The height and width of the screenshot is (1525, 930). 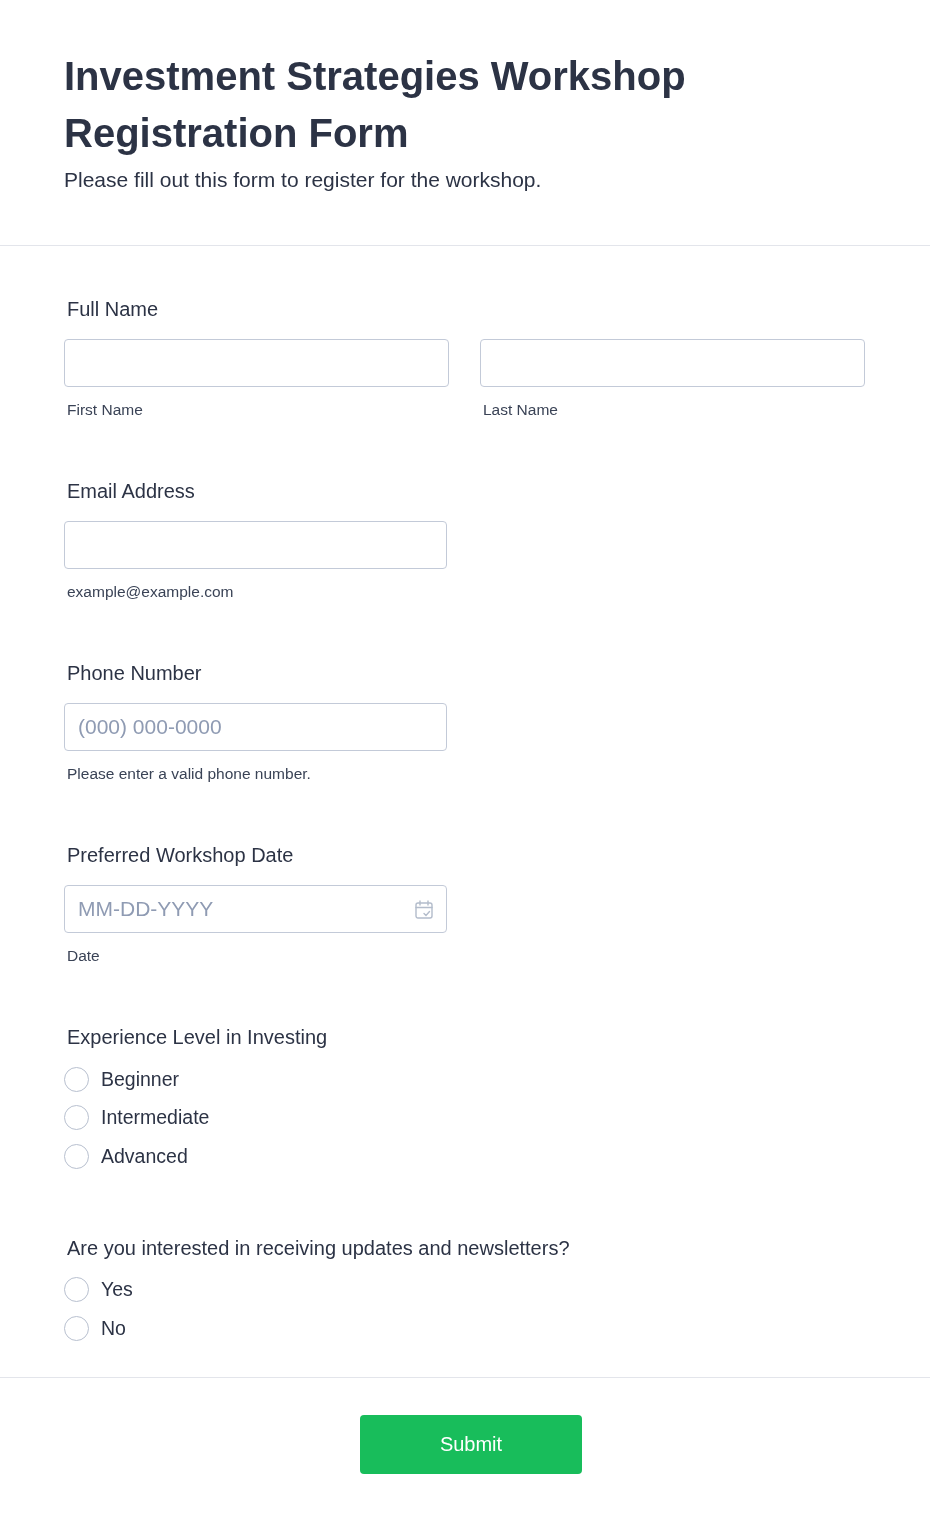 What do you see at coordinates (134, 673) in the screenshot?
I see `field-label: Phone Number` at bounding box center [134, 673].